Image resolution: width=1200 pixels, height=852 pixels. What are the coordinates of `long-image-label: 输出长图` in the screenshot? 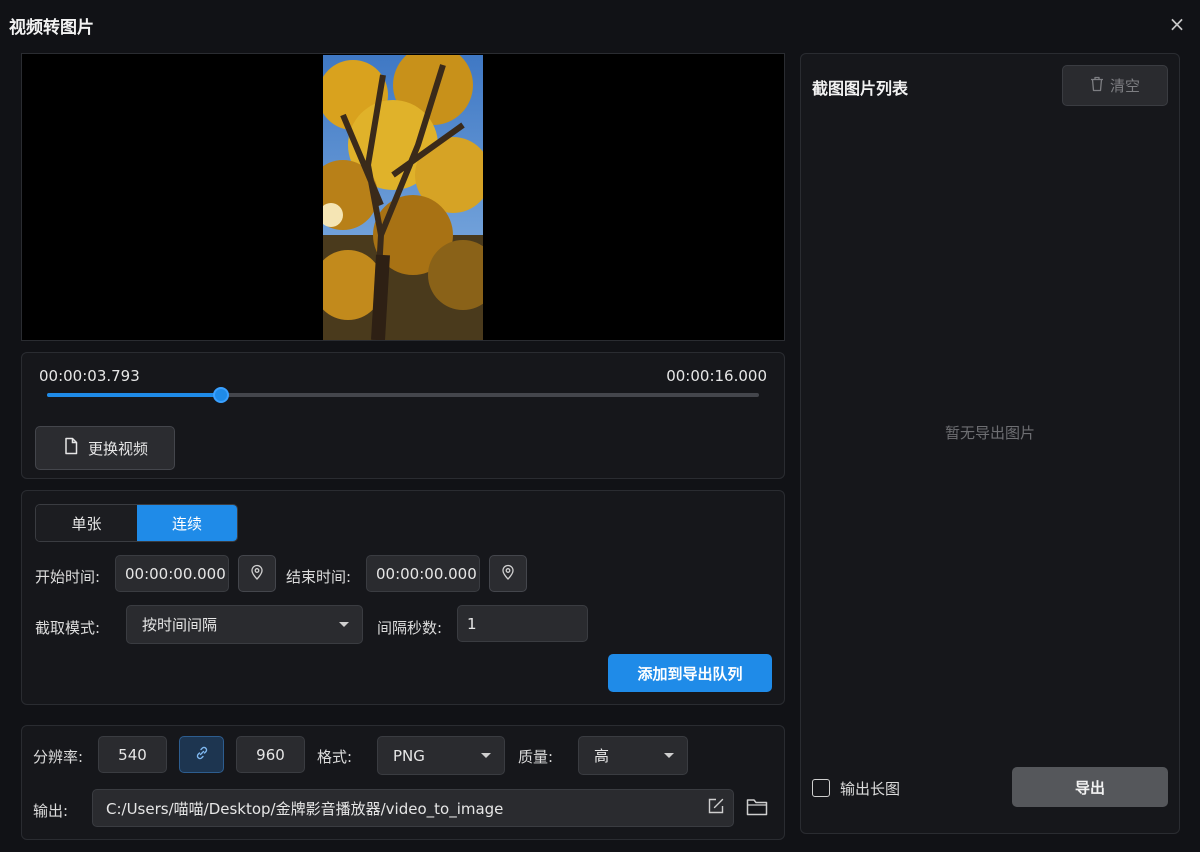 It's located at (870, 789).